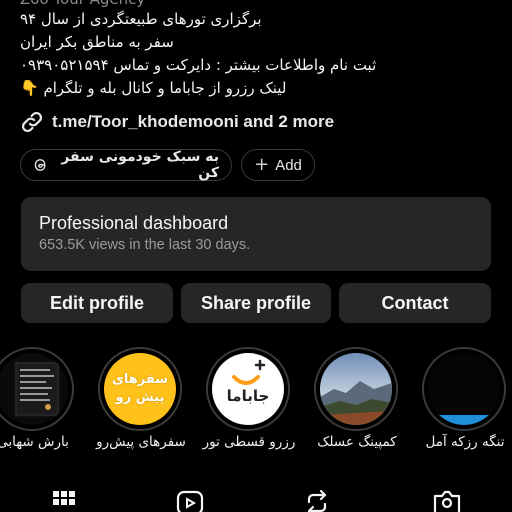 This screenshot has width=512, height=512. Describe the element at coordinates (40, 165) in the screenshot. I see `threads-icon` at that location.